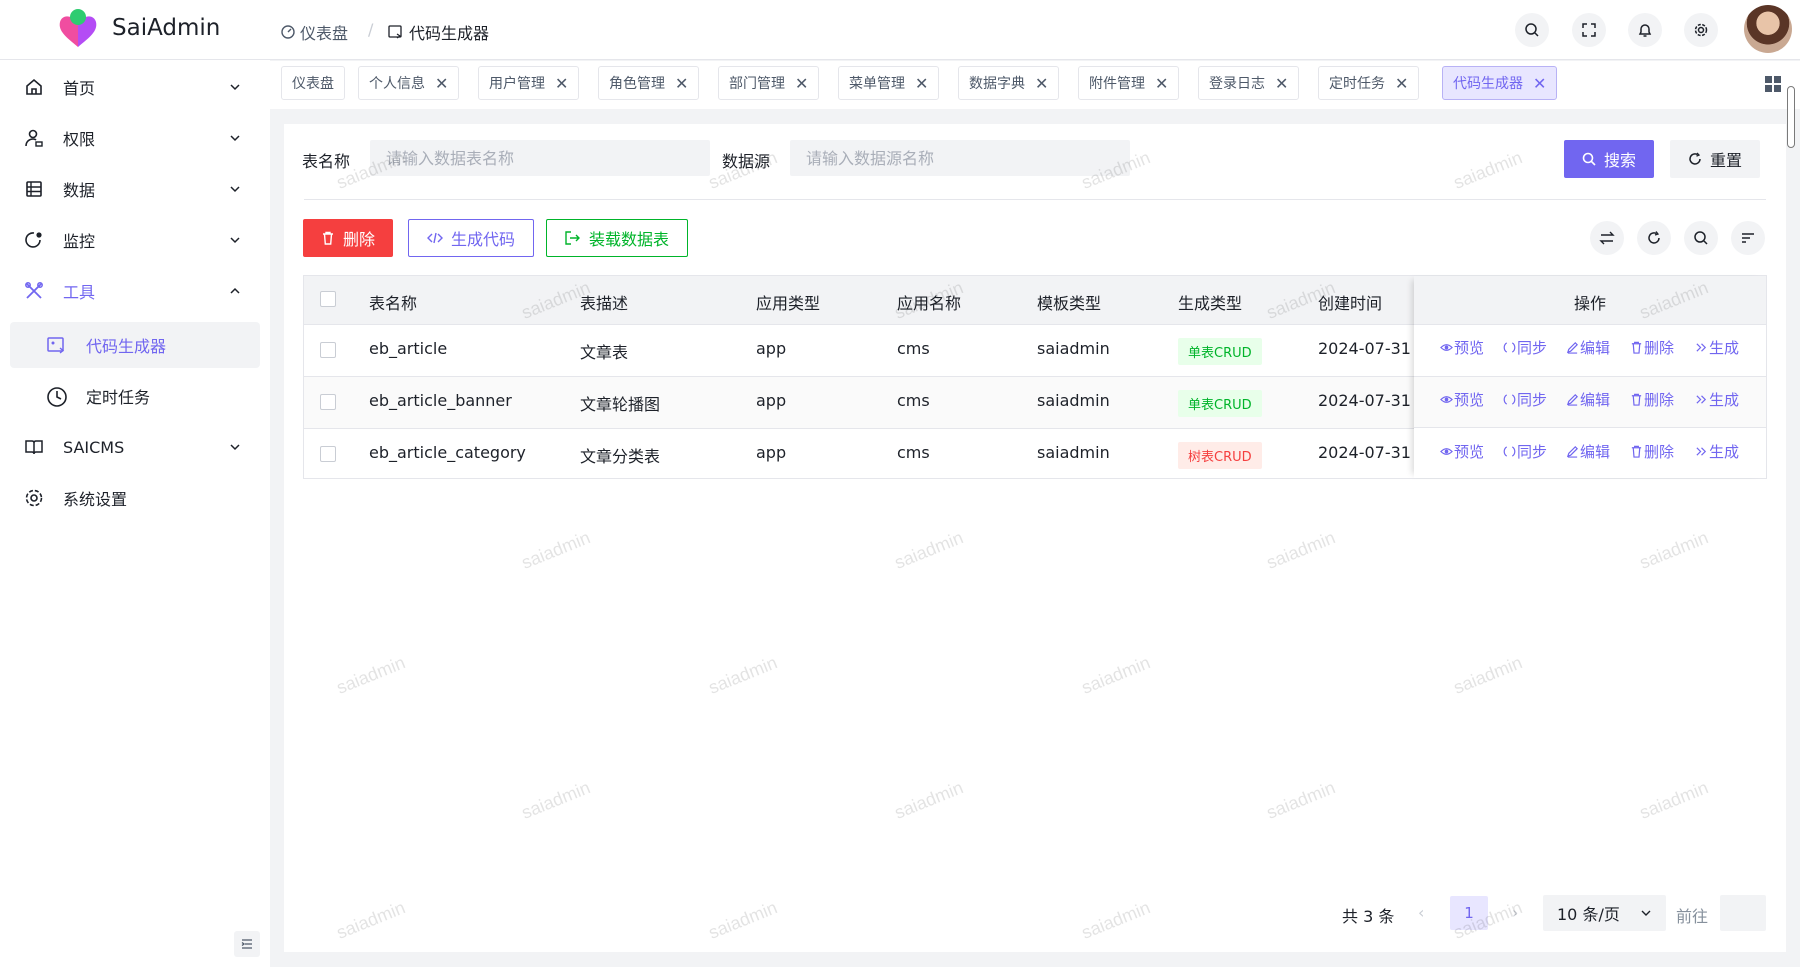  What do you see at coordinates (1009, 83) in the screenshot?
I see `tab-dict: 数据字典 ✕` at bounding box center [1009, 83].